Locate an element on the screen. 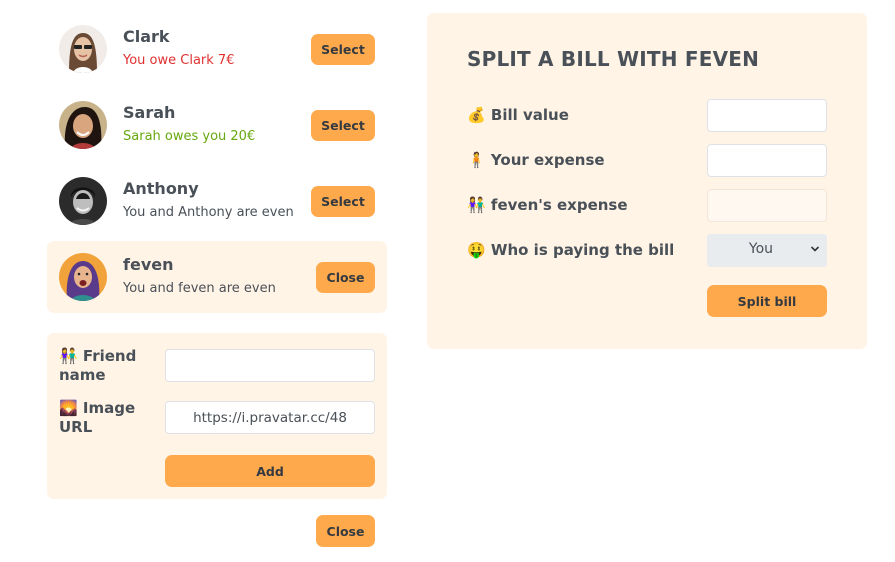 This screenshot has height=562, width=895. add-button: Add is located at coordinates (270, 471).